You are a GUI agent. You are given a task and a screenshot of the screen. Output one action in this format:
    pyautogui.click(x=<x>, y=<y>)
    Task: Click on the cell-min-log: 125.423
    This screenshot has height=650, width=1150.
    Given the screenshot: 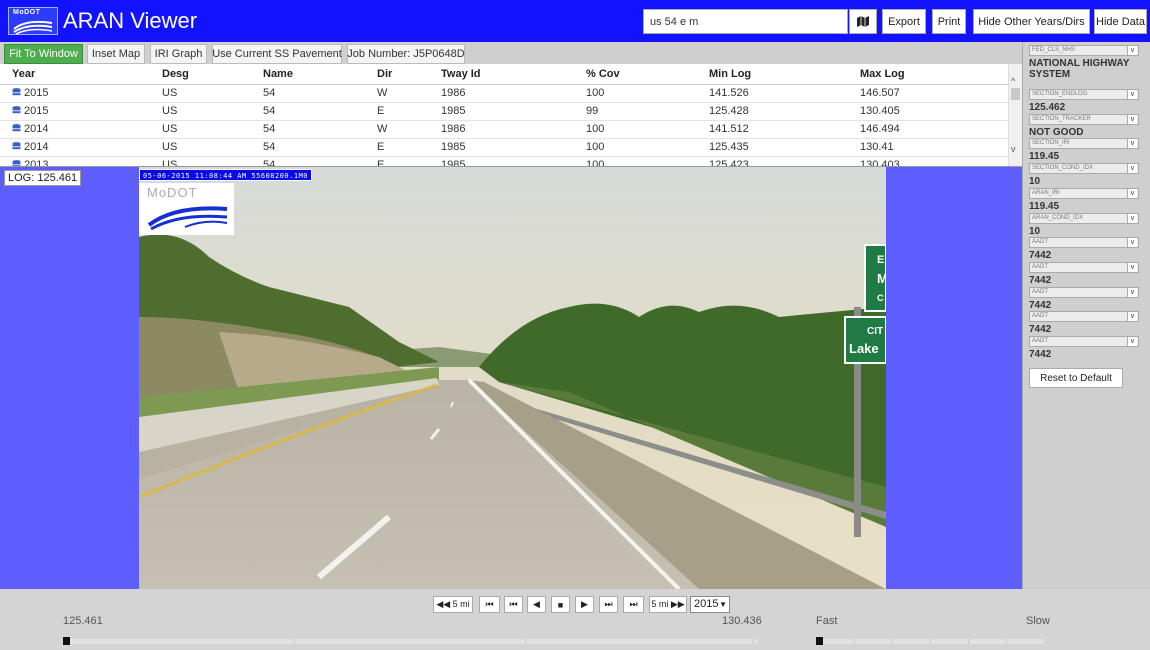 What is the action you would take?
    pyautogui.click(x=772, y=161)
    